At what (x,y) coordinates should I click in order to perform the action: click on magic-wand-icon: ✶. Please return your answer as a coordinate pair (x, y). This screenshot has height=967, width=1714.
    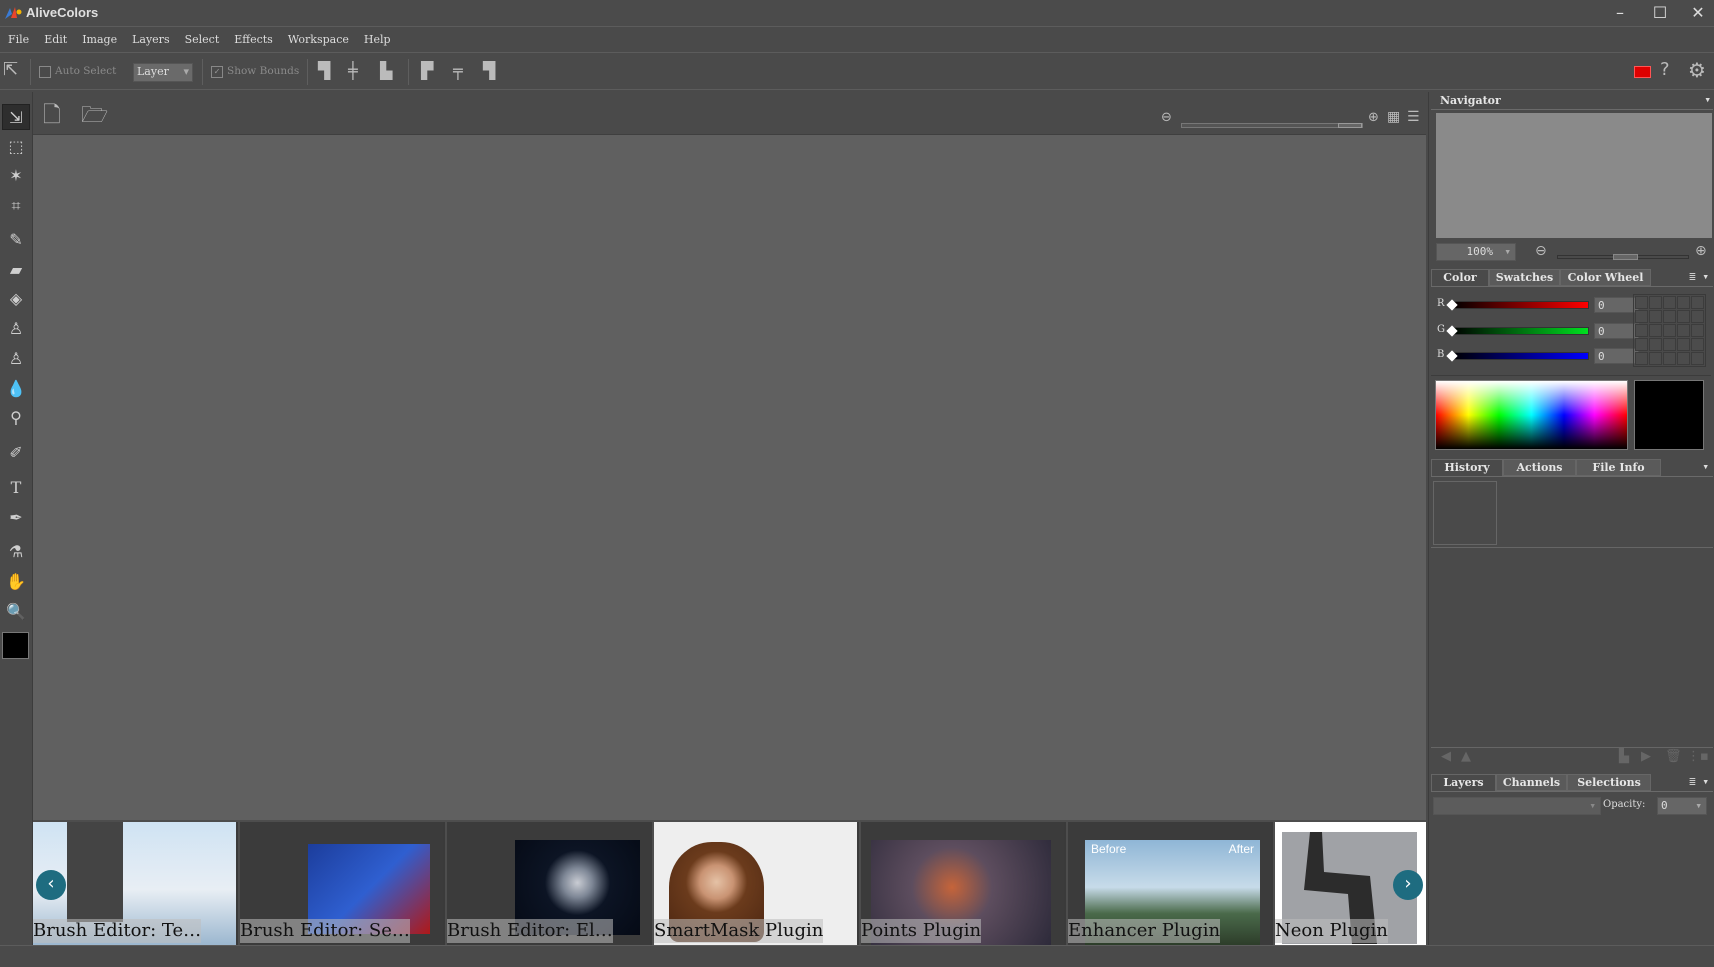
    Looking at the image, I should click on (16, 176).